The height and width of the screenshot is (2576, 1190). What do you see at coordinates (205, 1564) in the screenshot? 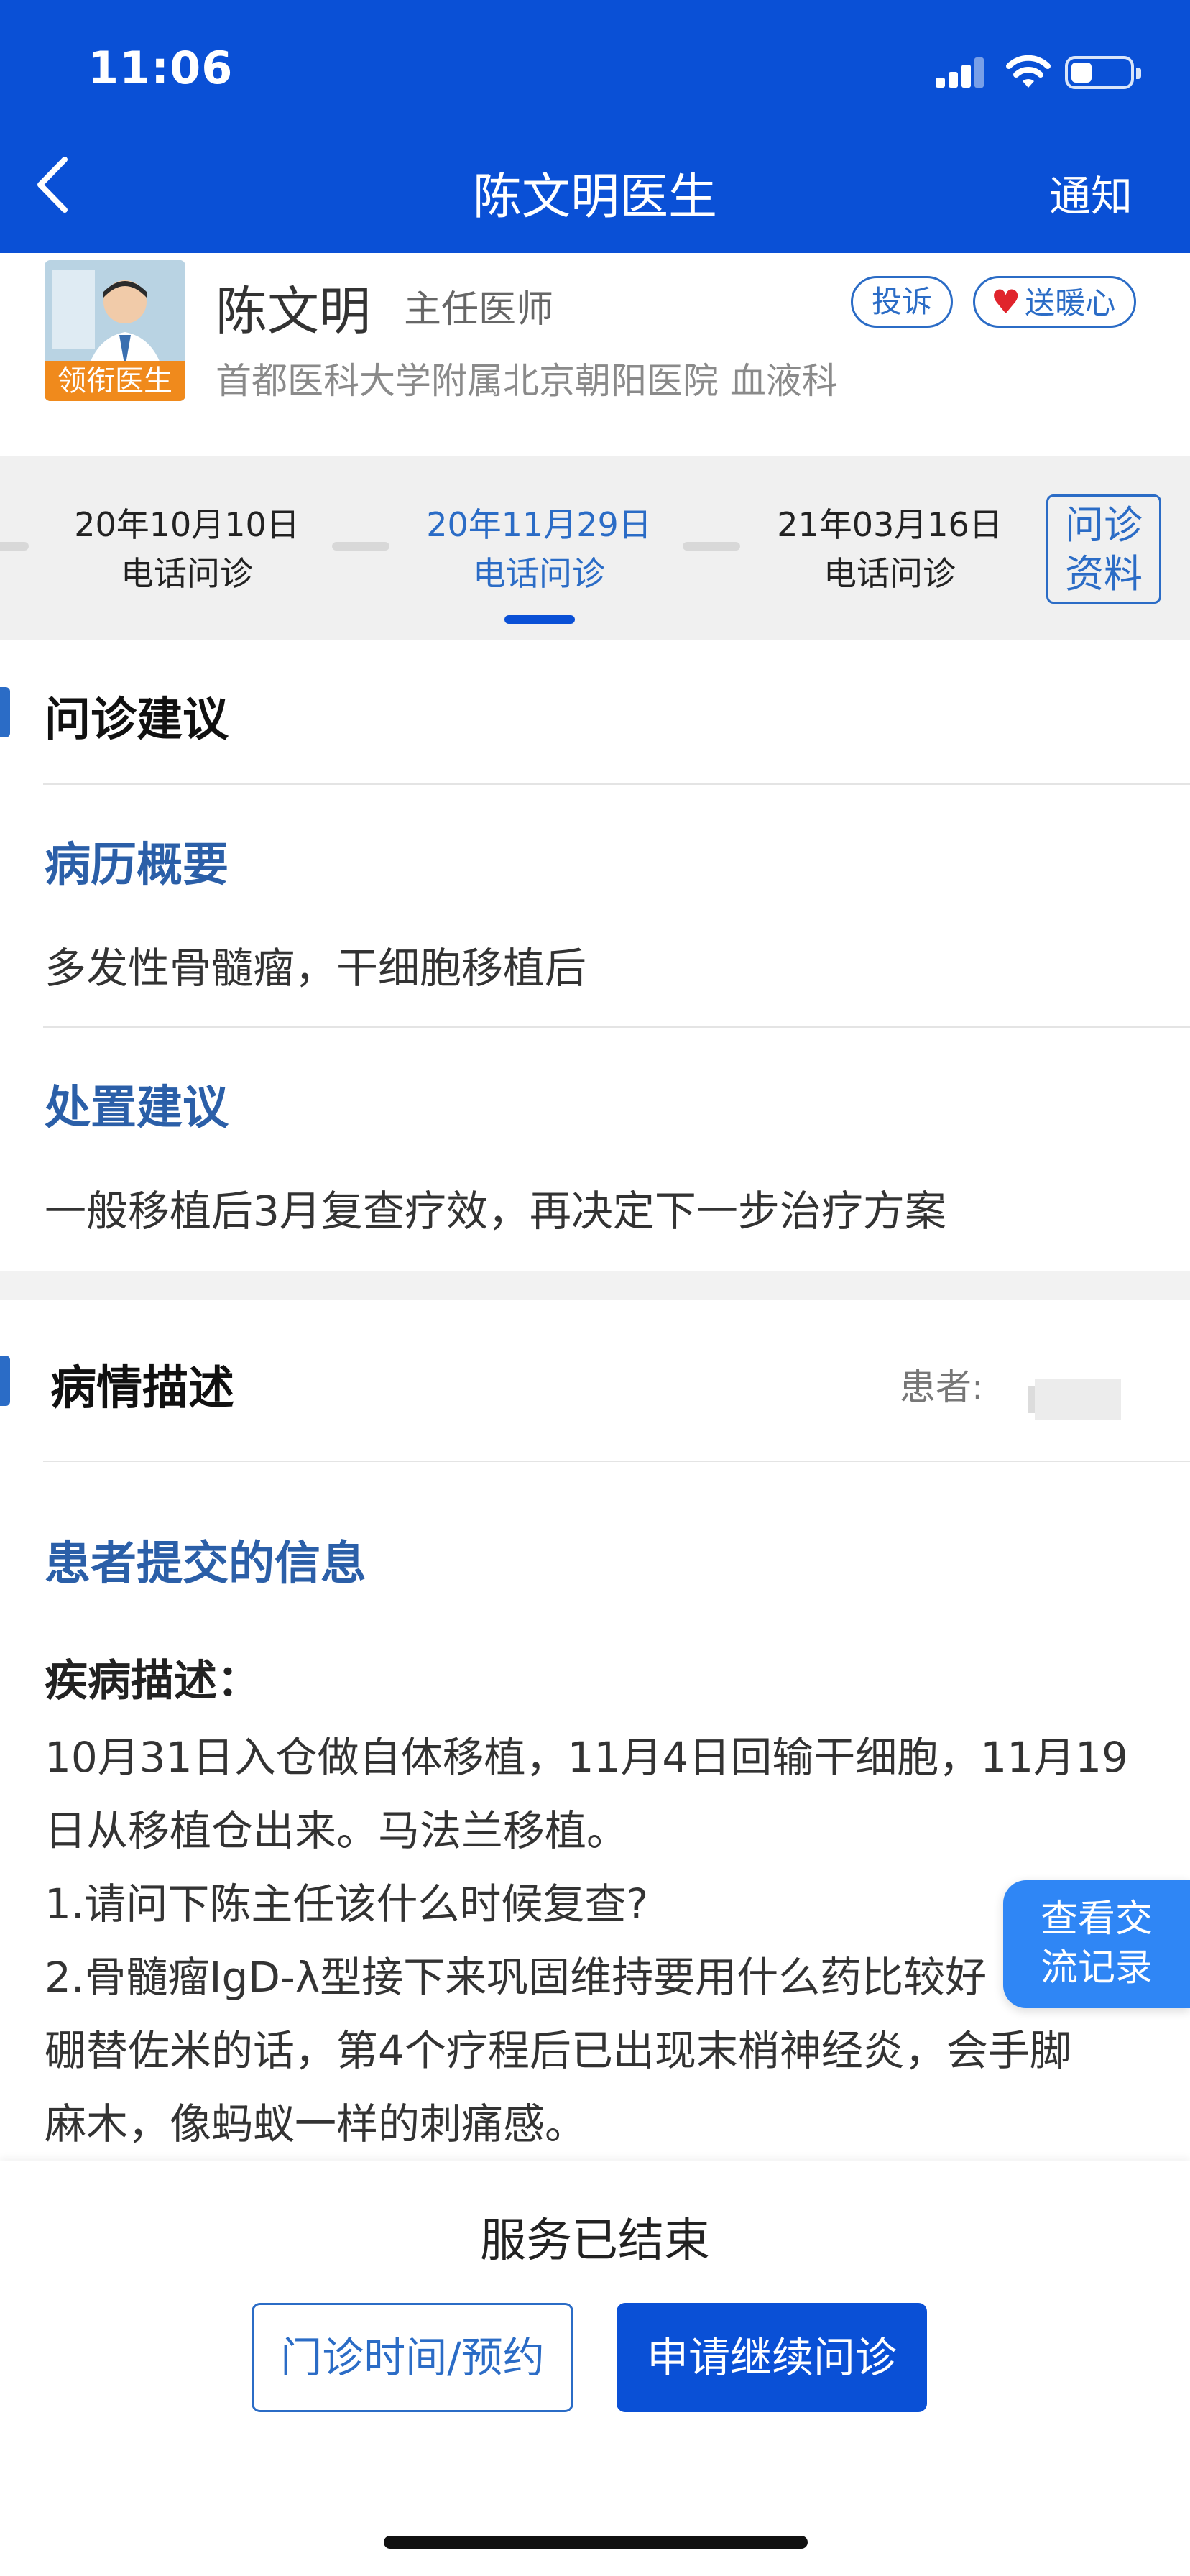
I see `submitted-info-title: 患者提交的信息` at bounding box center [205, 1564].